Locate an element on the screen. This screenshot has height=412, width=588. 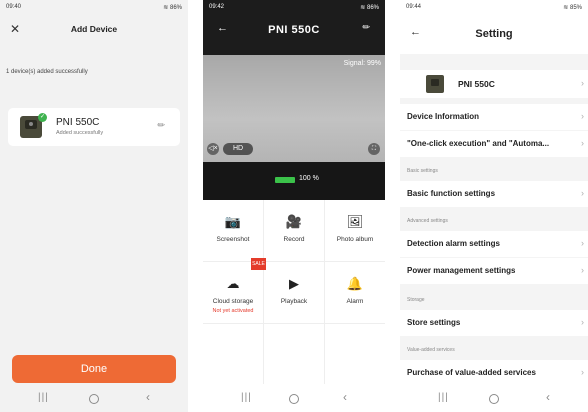
device-status: Added successfully is located at coordinates (80, 133).